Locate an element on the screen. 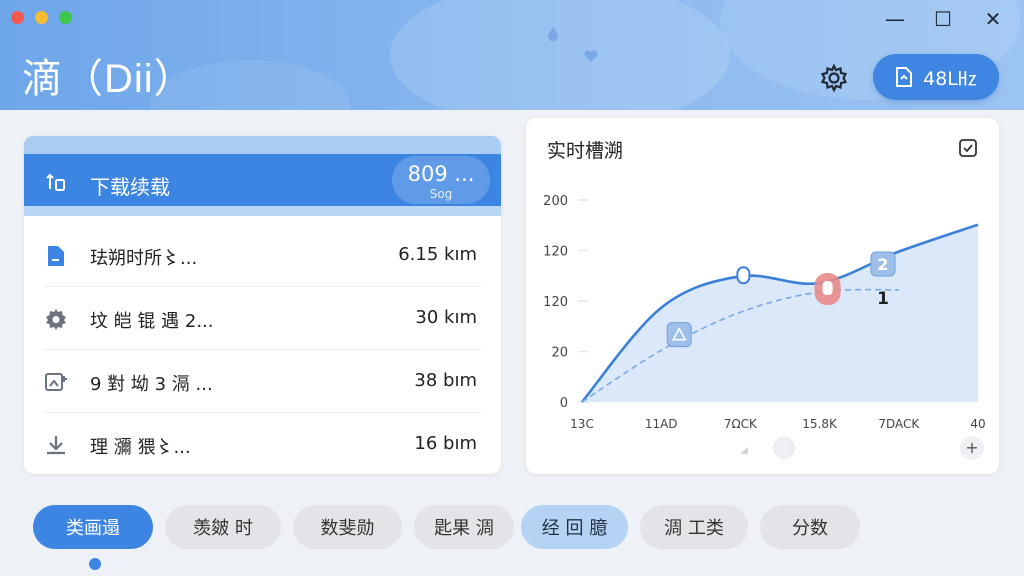  file-icon is located at coordinates (904, 77).